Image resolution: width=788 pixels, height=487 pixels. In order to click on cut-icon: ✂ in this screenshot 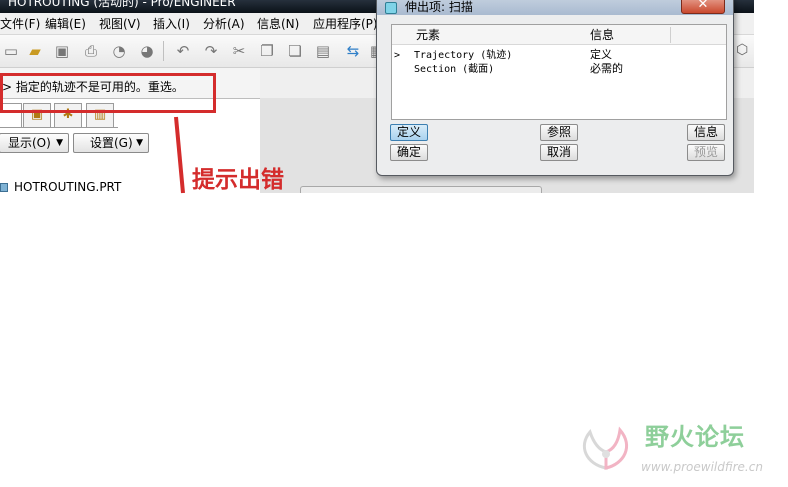, I will do `click(239, 51)`.